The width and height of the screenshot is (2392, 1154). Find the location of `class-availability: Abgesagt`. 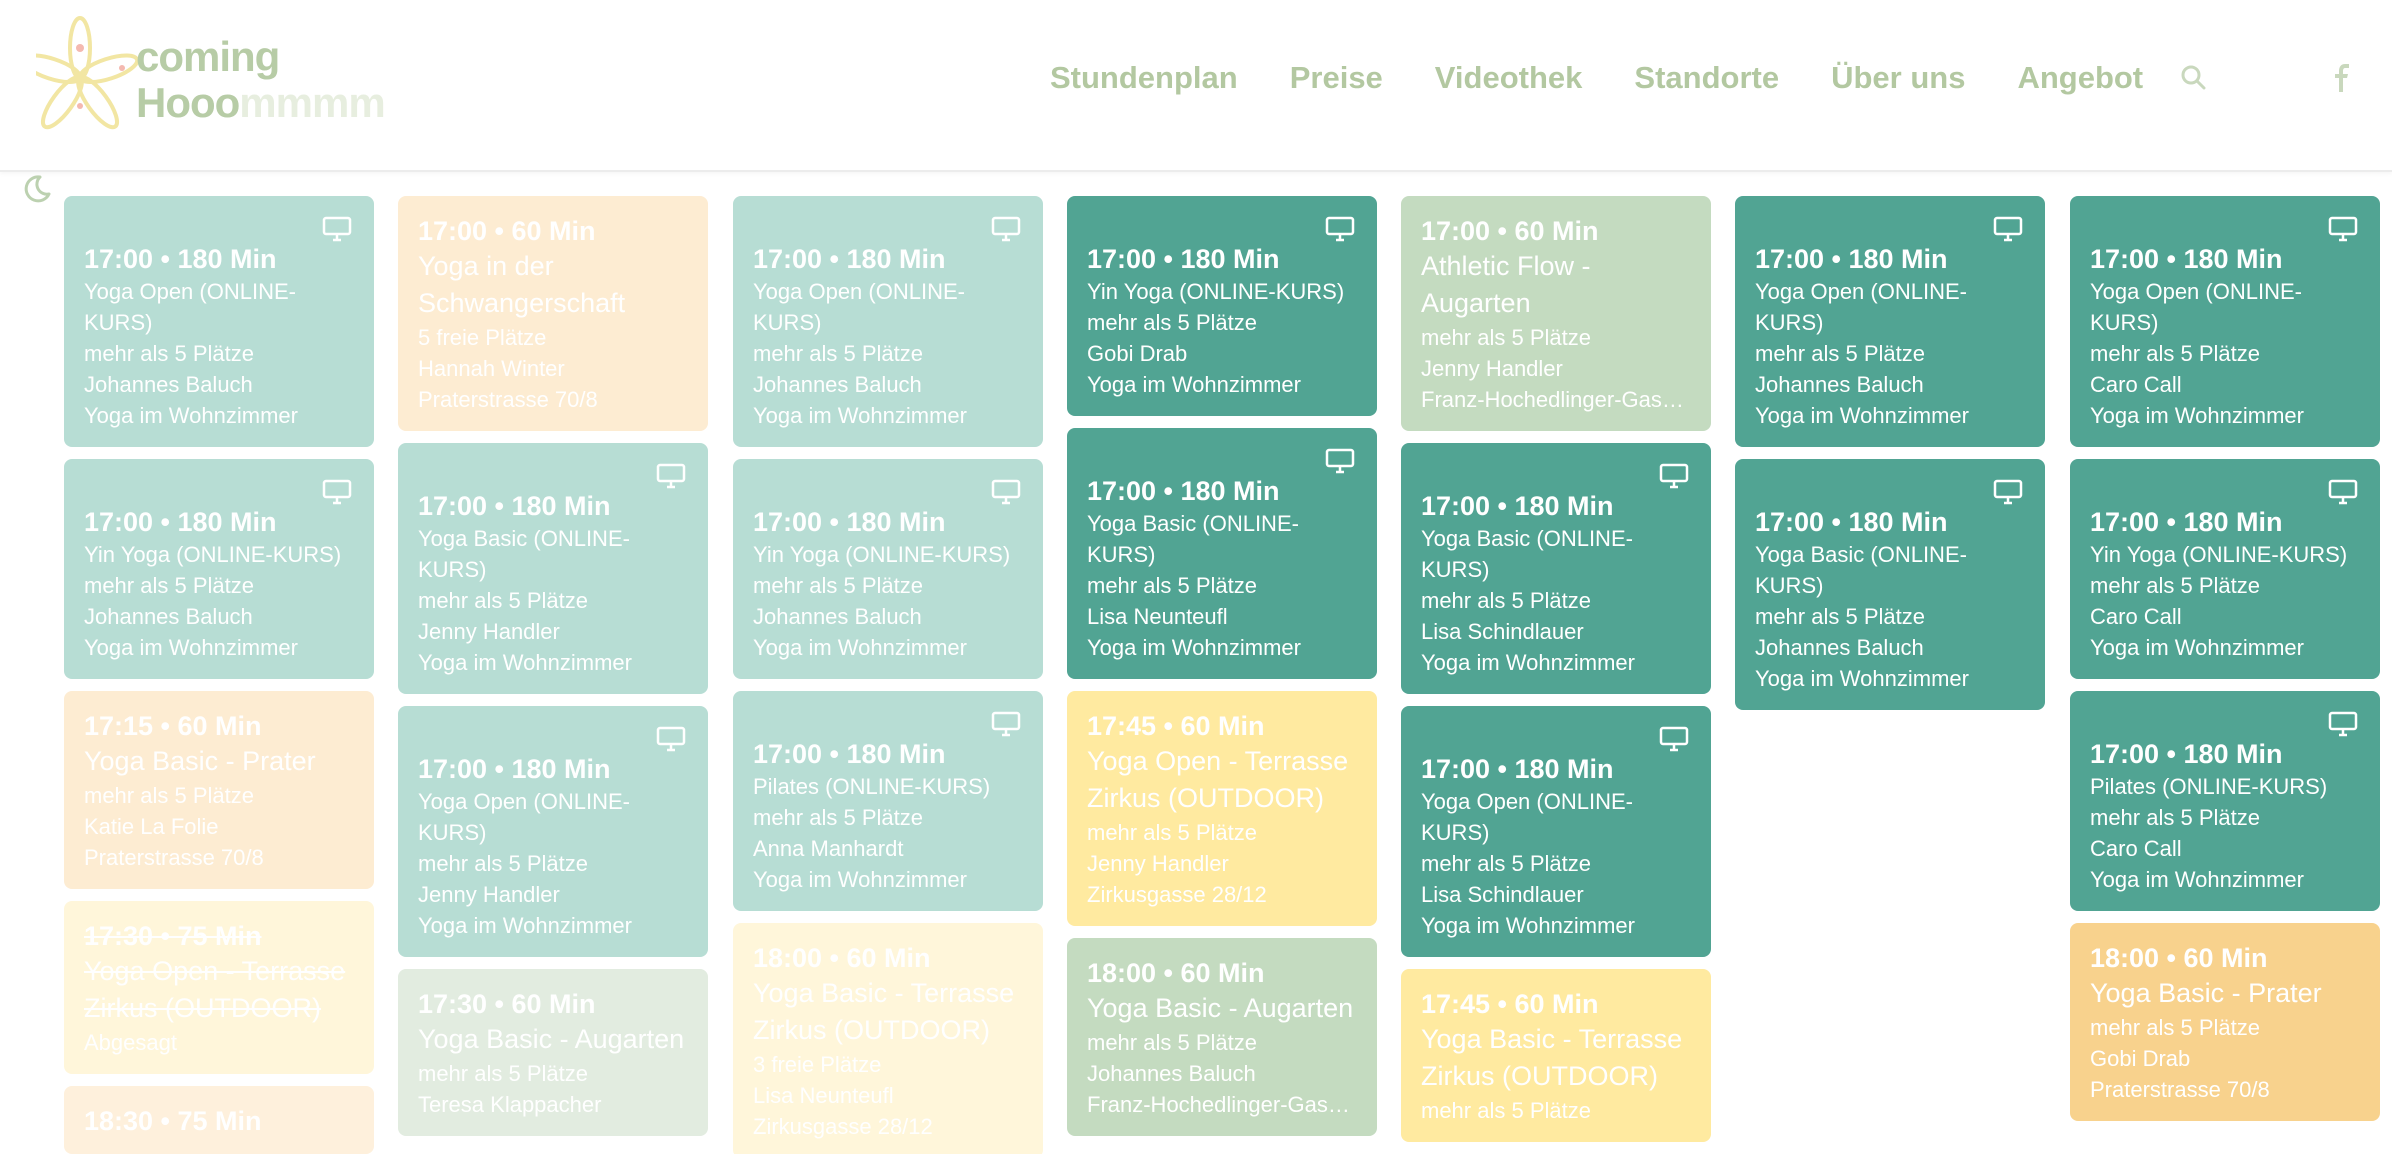

class-availability: Abgesagt is located at coordinates (130, 1042).